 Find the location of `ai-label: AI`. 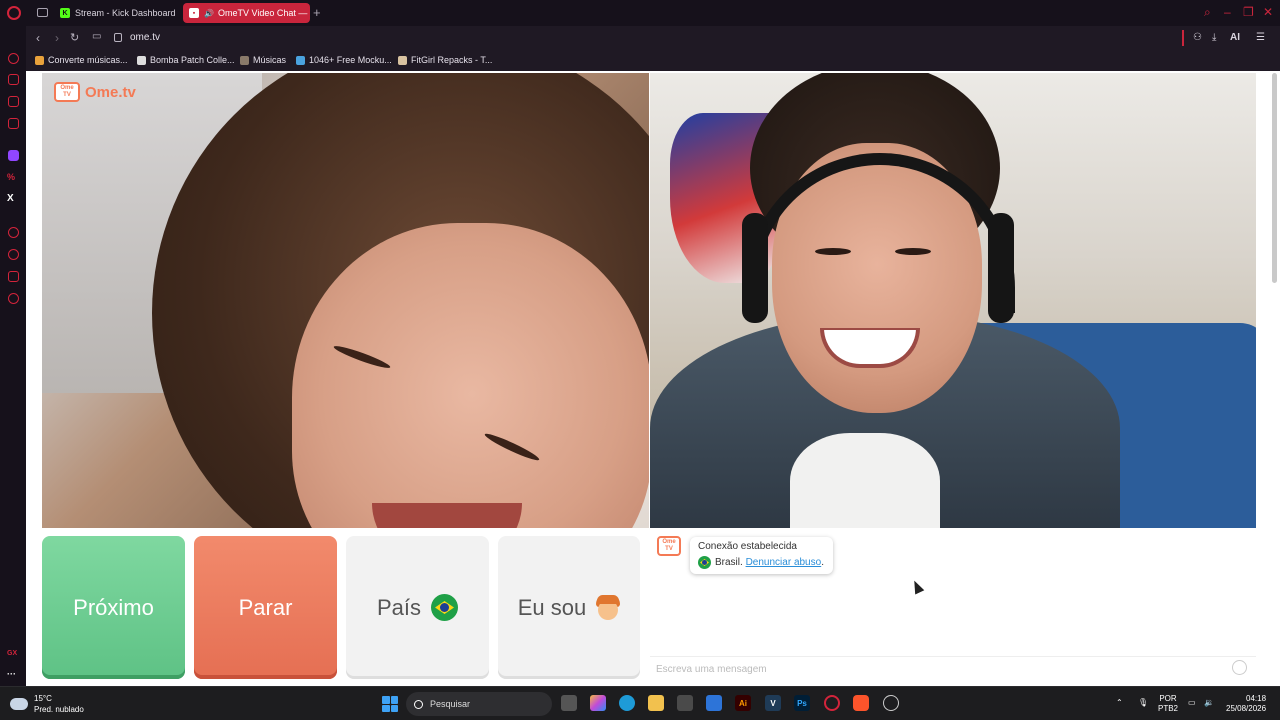

ai-label: AI is located at coordinates (1235, 37).